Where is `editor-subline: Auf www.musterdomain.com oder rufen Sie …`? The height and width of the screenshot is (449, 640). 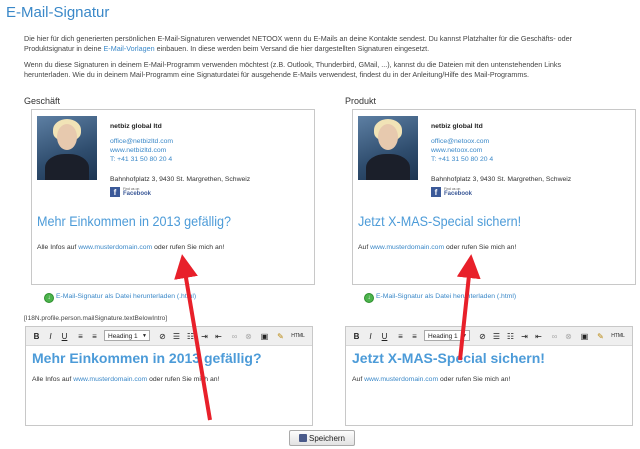
editor-subline: Auf www.musterdomain.com oder rufen Sie … is located at coordinates (431, 379).